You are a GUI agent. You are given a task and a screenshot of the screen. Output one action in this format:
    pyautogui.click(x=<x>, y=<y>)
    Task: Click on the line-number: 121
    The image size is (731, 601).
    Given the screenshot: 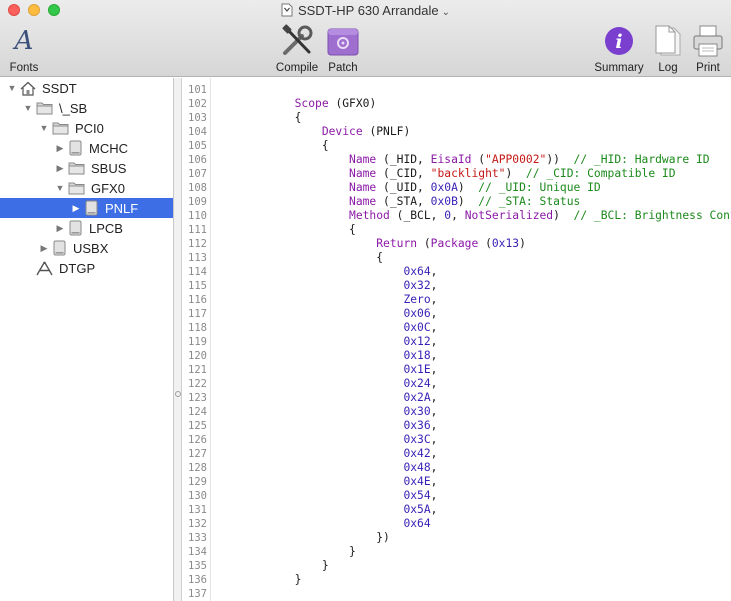 What is the action you would take?
    pyautogui.click(x=197, y=370)
    